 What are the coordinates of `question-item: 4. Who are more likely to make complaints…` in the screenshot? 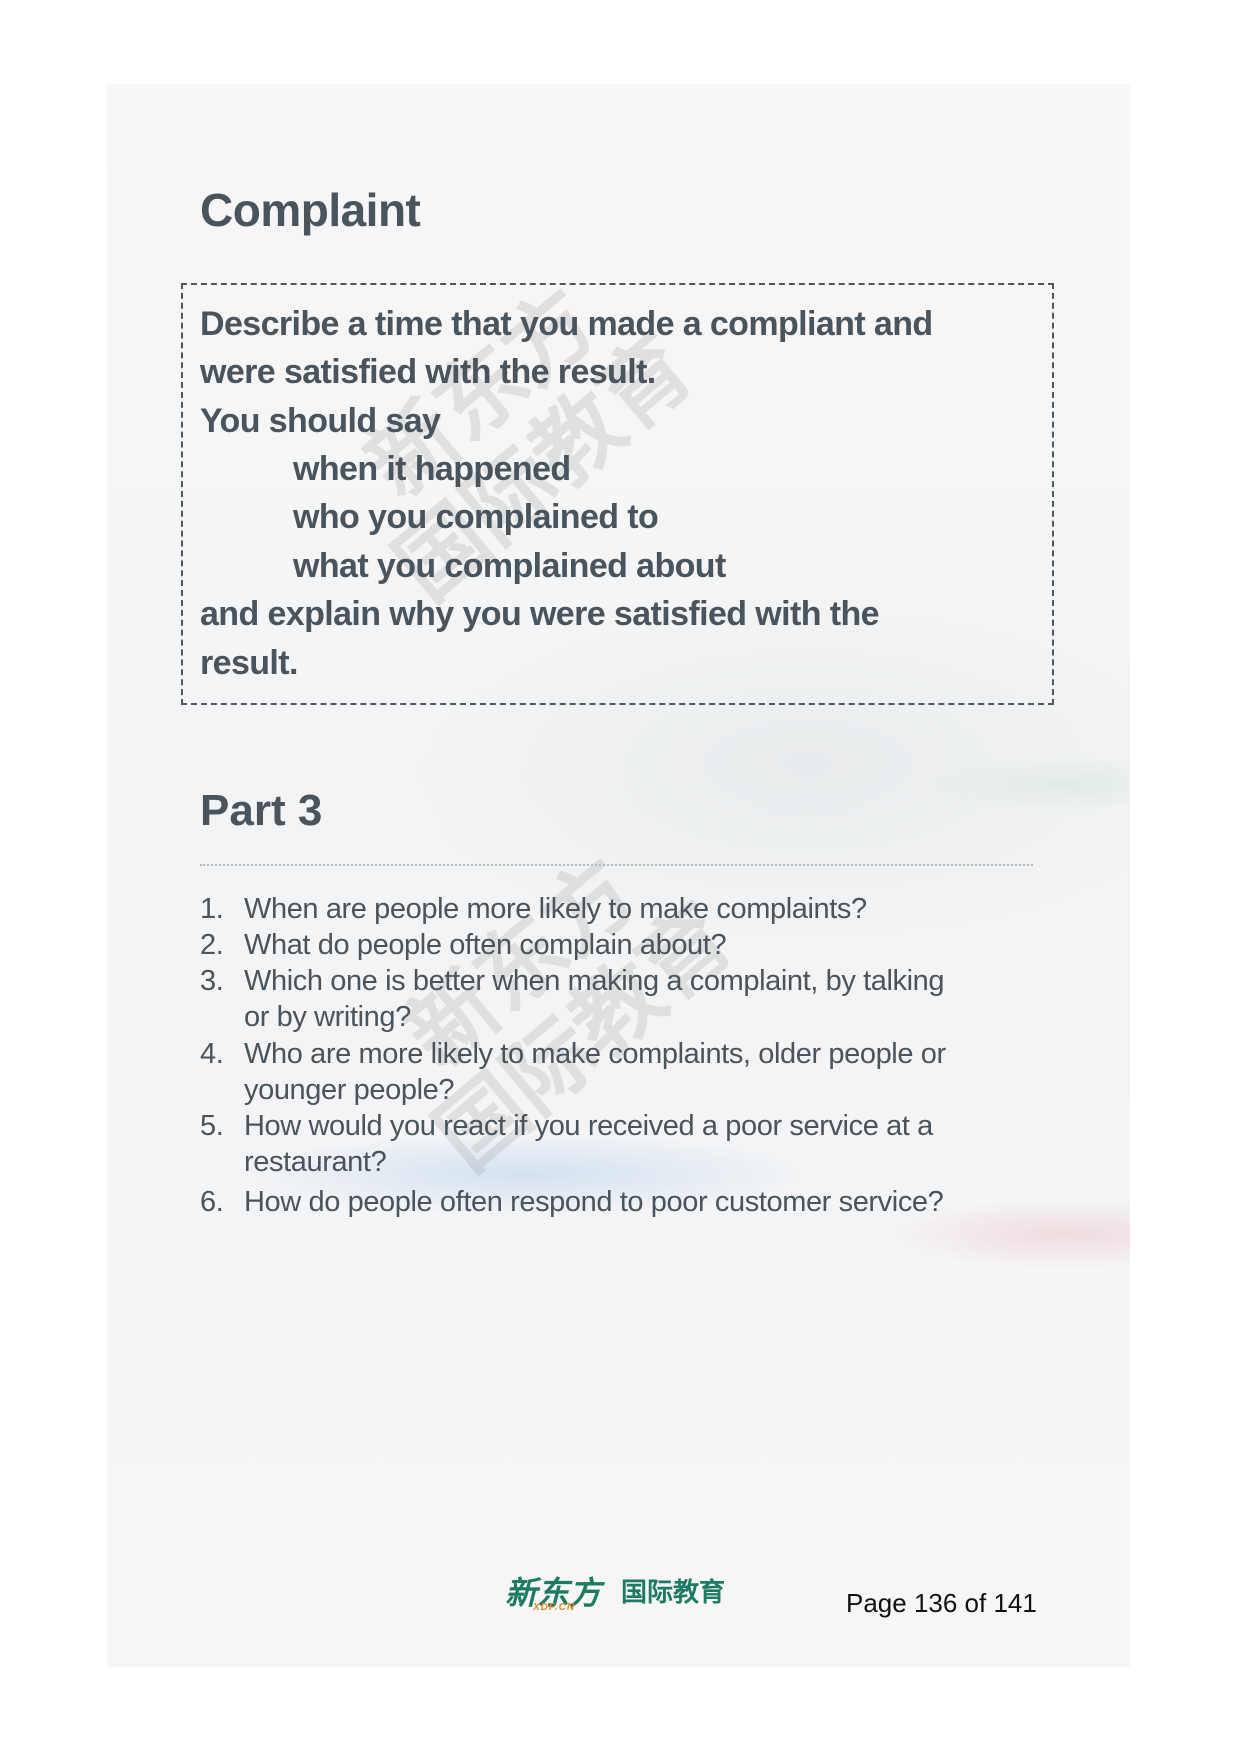 It's located at (573, 1054).